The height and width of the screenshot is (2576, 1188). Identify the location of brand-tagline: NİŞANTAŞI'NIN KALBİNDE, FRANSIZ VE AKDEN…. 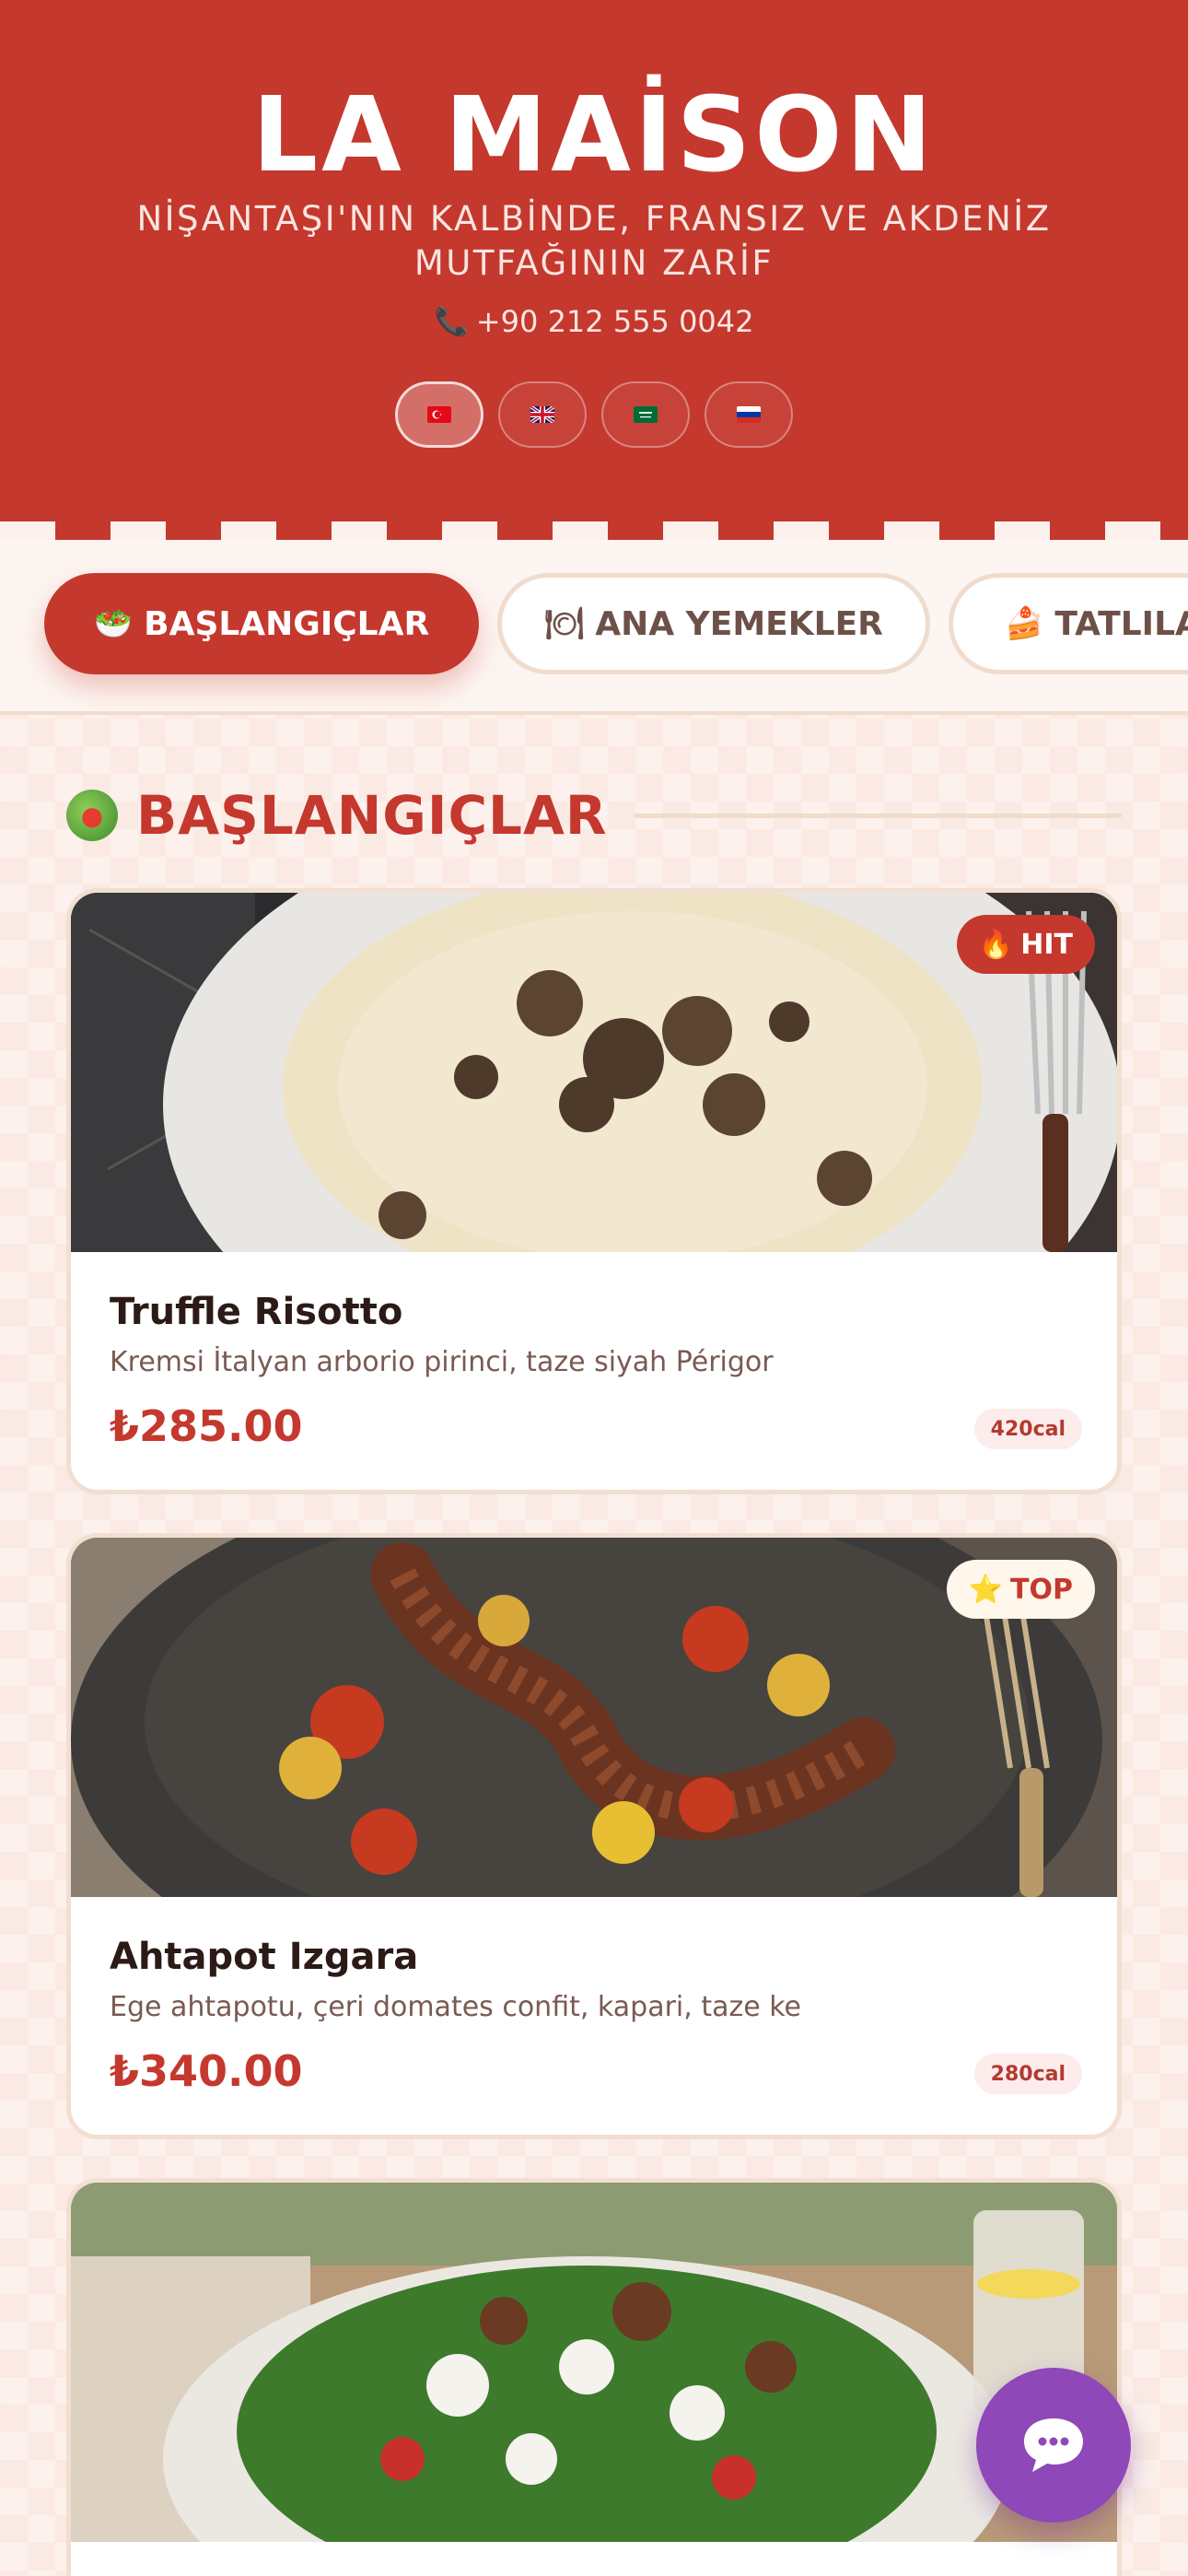
(594, 241).